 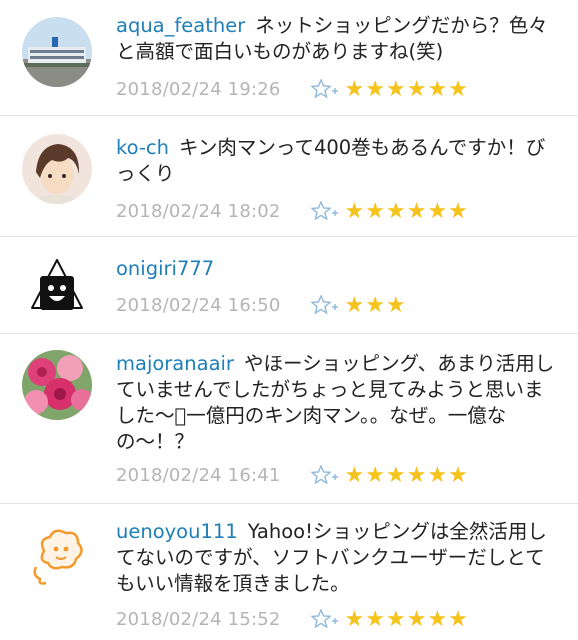 What do you see at coordinates (331, 160) in the screenshot?
I see `comment-text: キン肉マンって400巻もあるんですか！びっくり` at bounding box center [331, 160].